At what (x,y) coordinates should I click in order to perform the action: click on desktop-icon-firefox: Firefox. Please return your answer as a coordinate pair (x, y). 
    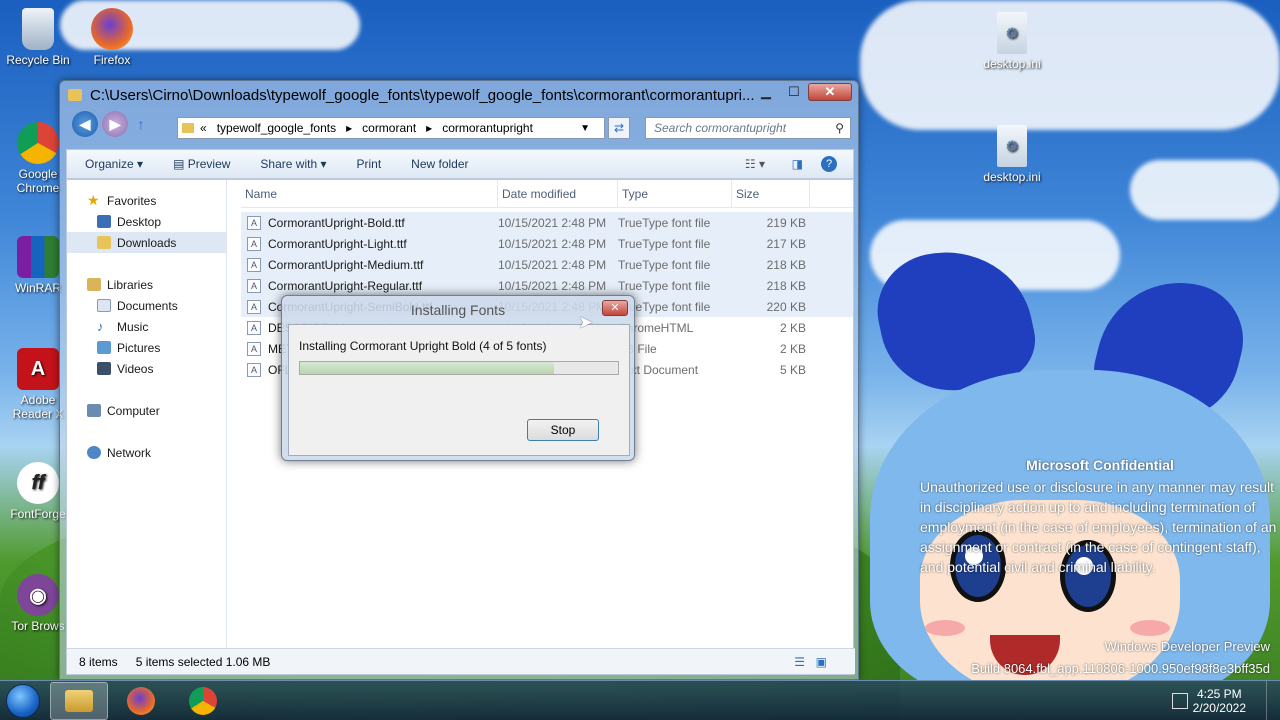
    Looking at the image, I should click on (112, 37).